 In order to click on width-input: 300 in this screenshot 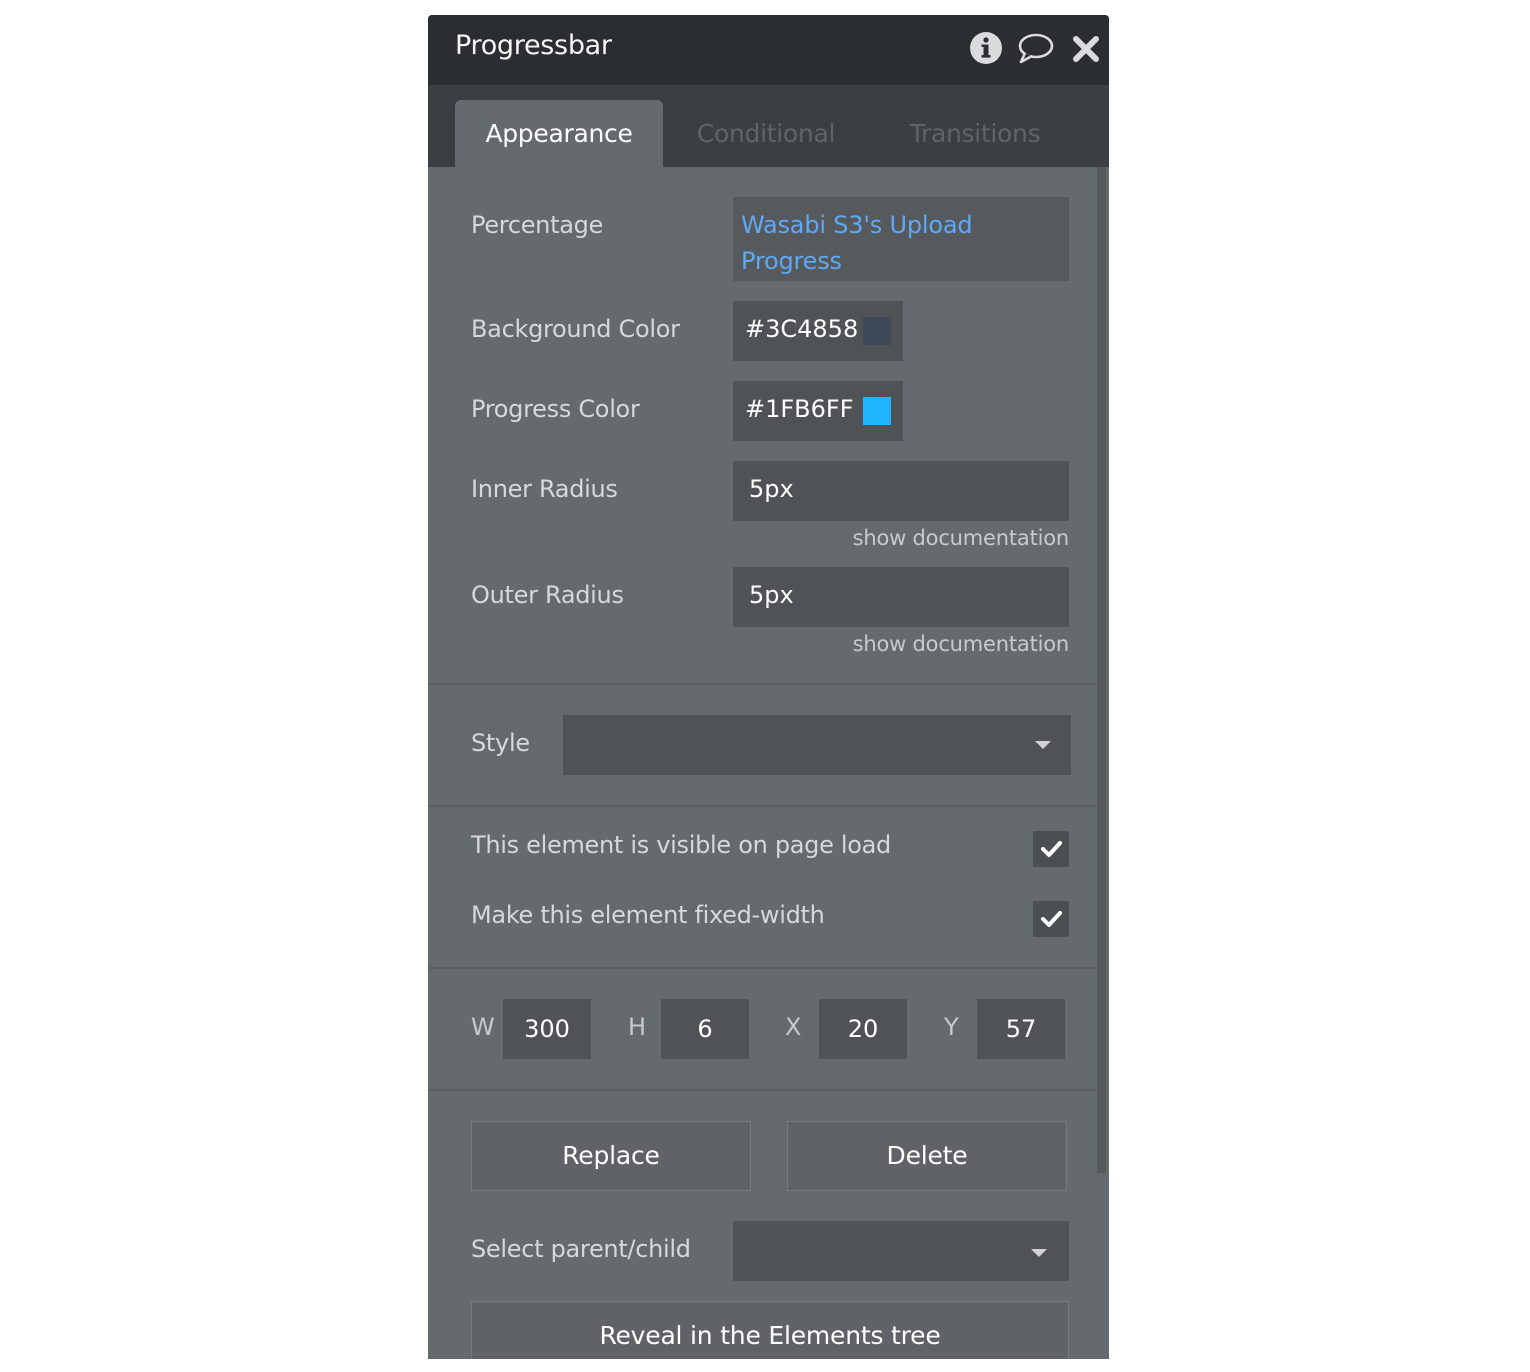, I will do `click(547, 1029)`.